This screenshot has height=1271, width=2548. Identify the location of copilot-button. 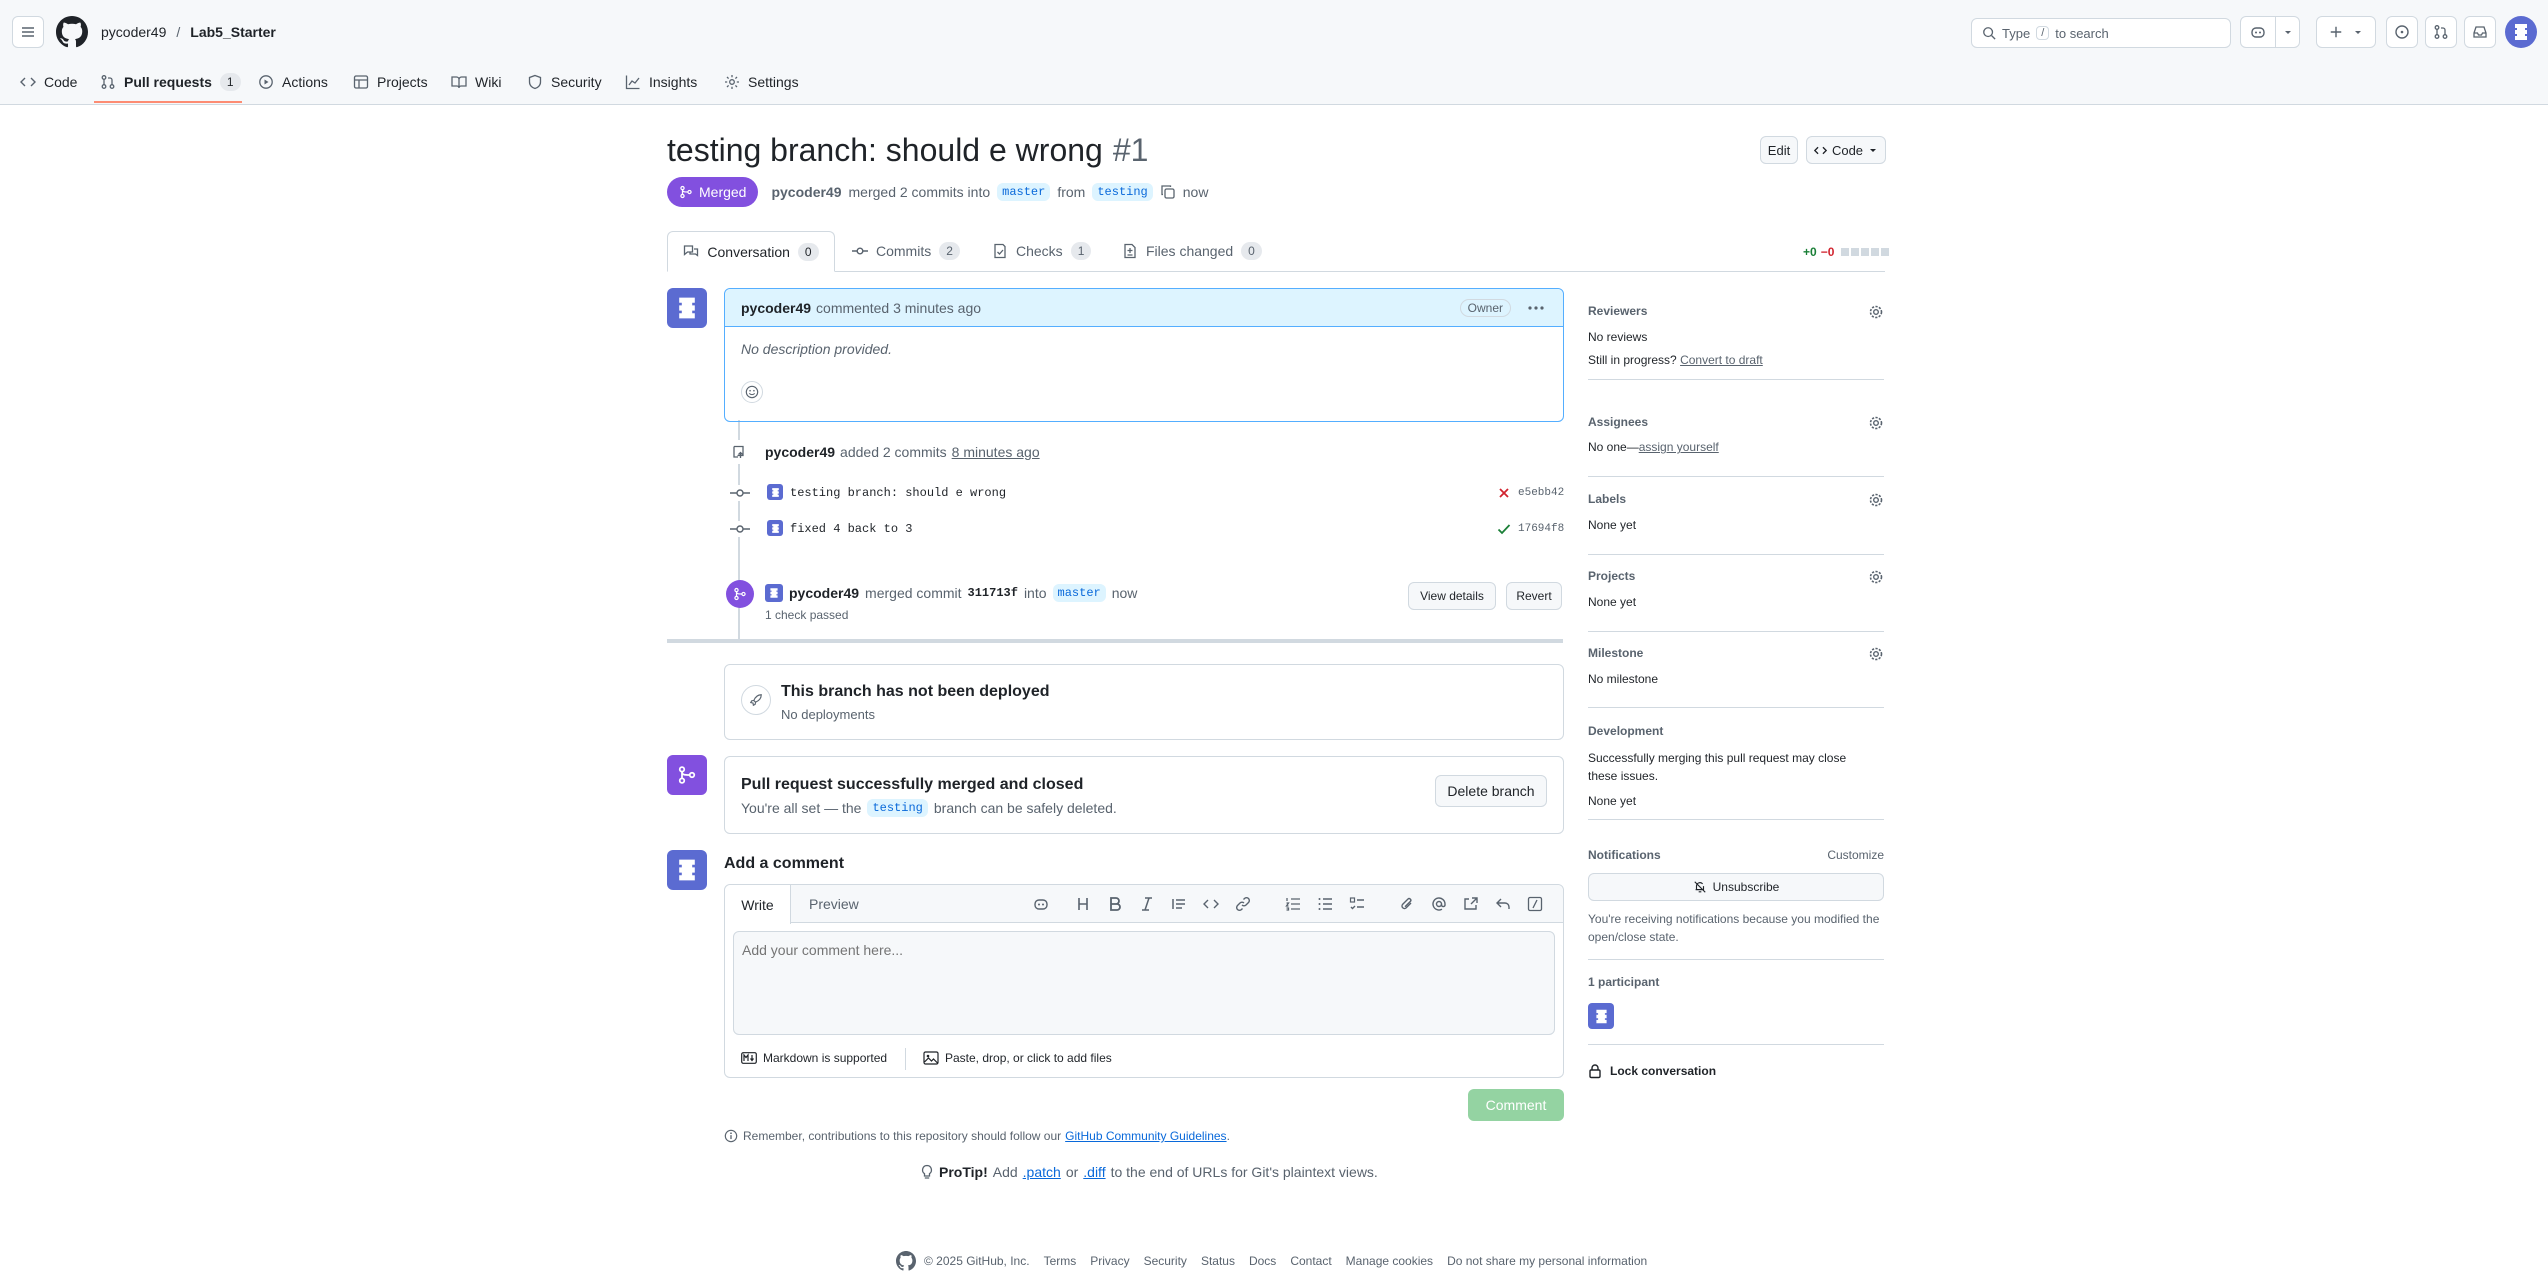
(2270, 32).